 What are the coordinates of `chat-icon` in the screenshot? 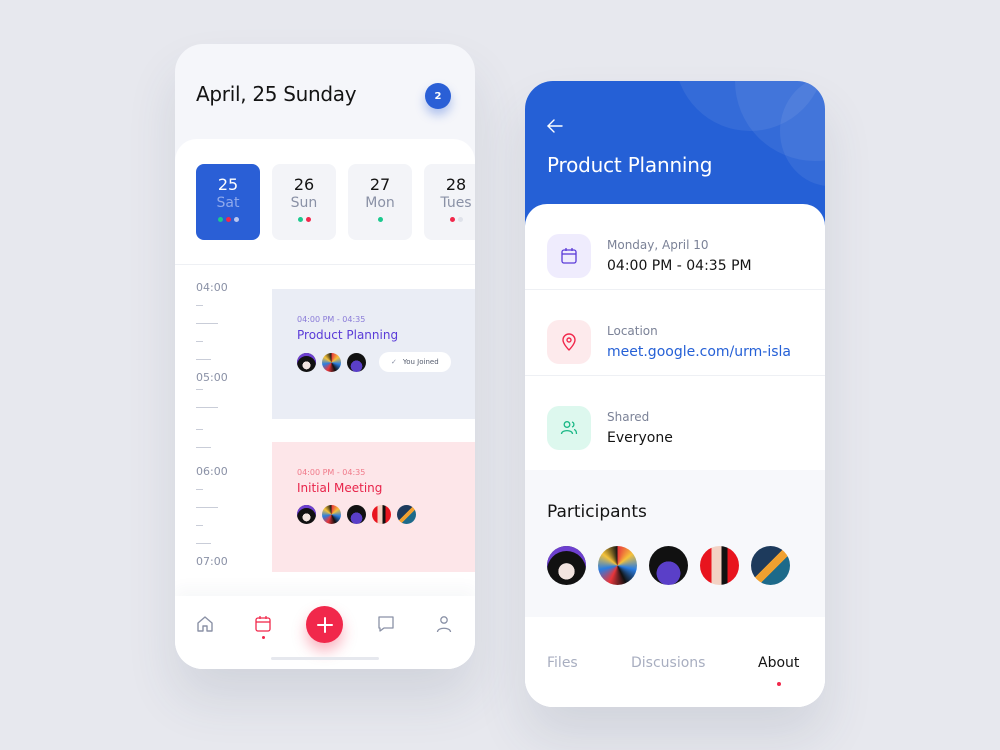 It's located at (386, 624).